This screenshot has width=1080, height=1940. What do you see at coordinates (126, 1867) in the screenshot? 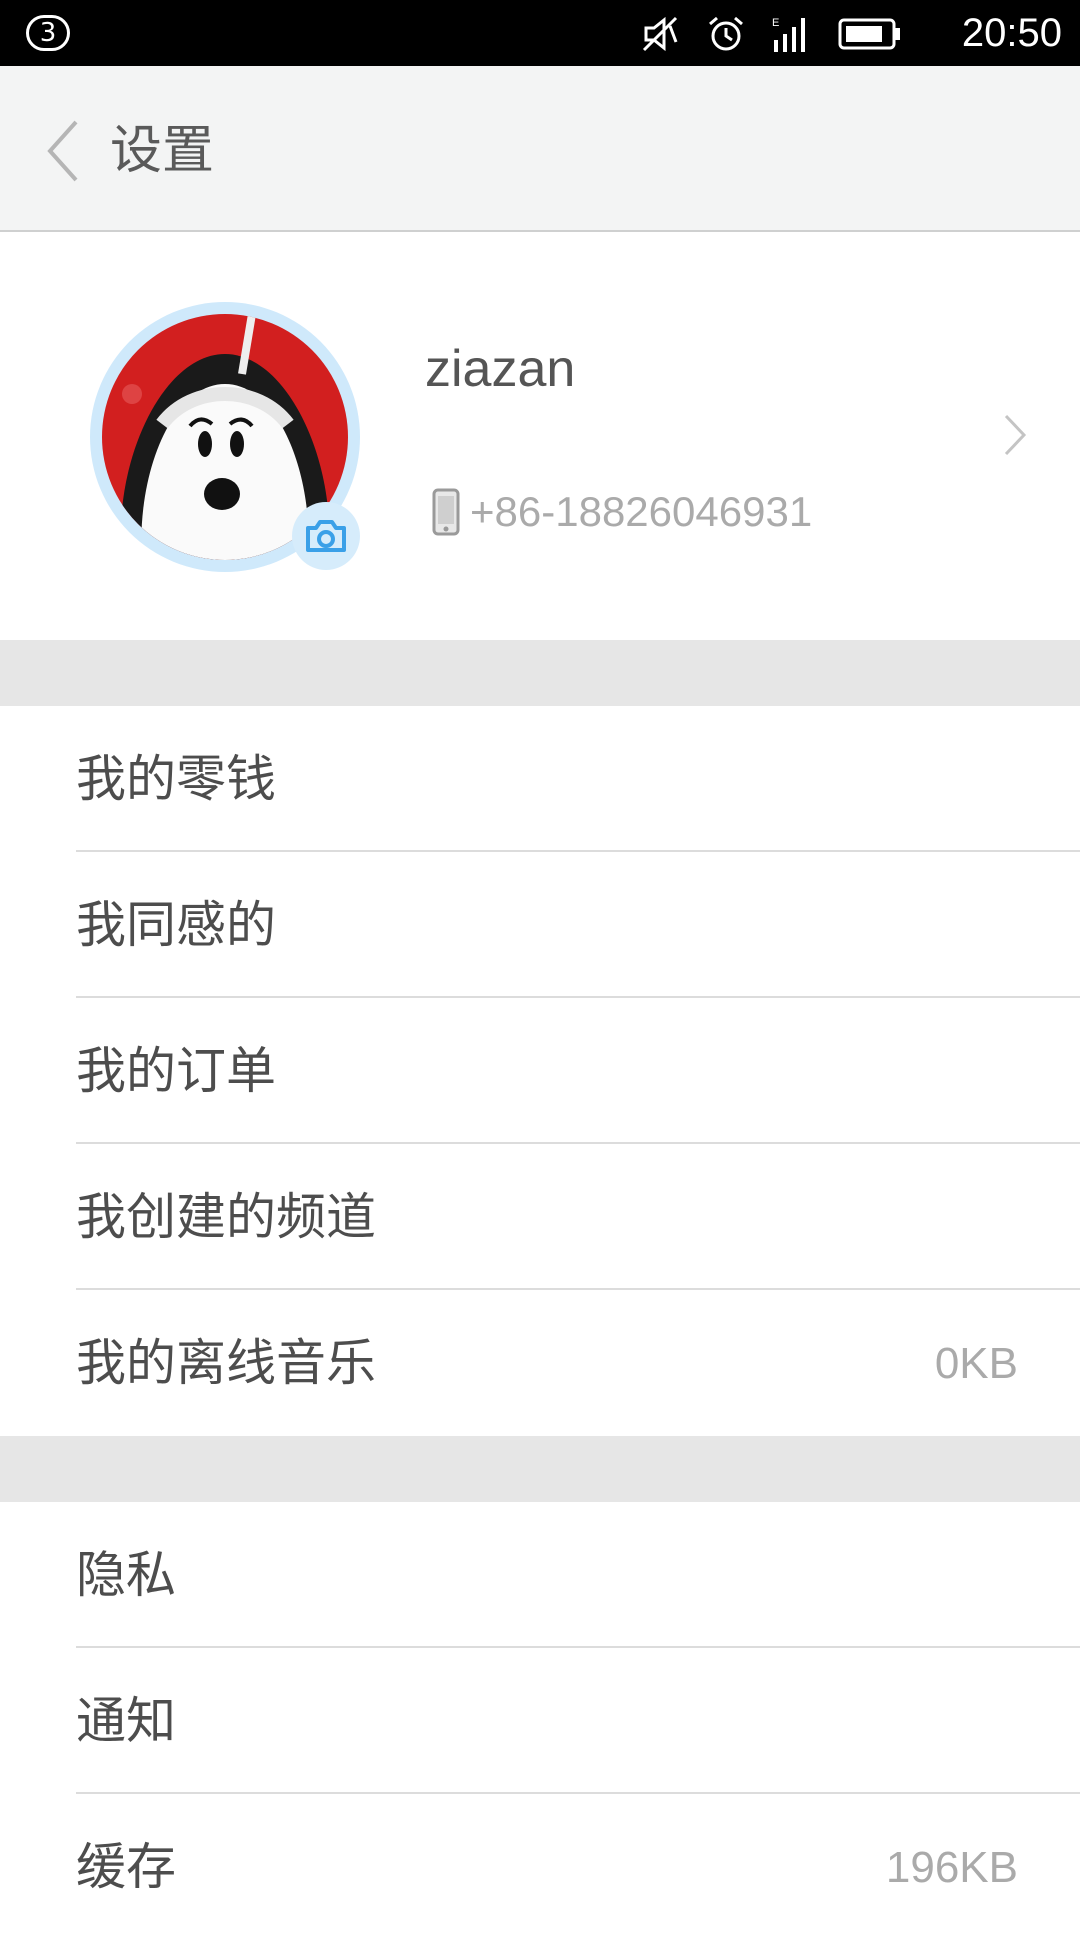
I see `menu-item-label: 缓存` at bounding box center [126, 1867].